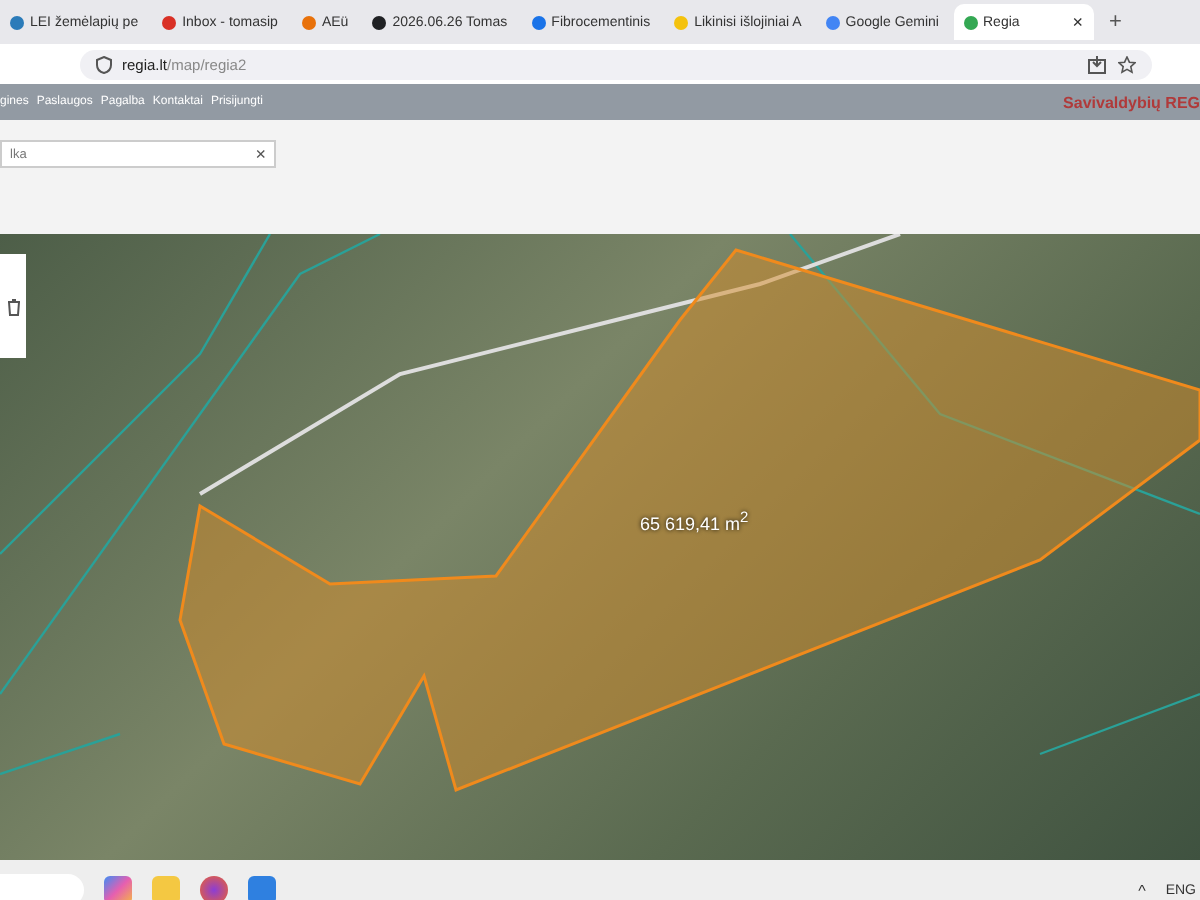 Image resolution: width=1200 pixels, height=900 pixels. What do you see at coordinates (260, 154) in the screenshot?
I see `clear-button: ×` at bounding box center [260, 154].